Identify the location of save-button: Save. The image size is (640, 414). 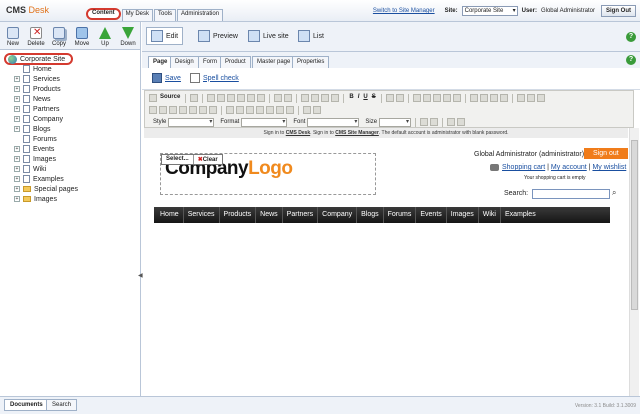
(166, 78).